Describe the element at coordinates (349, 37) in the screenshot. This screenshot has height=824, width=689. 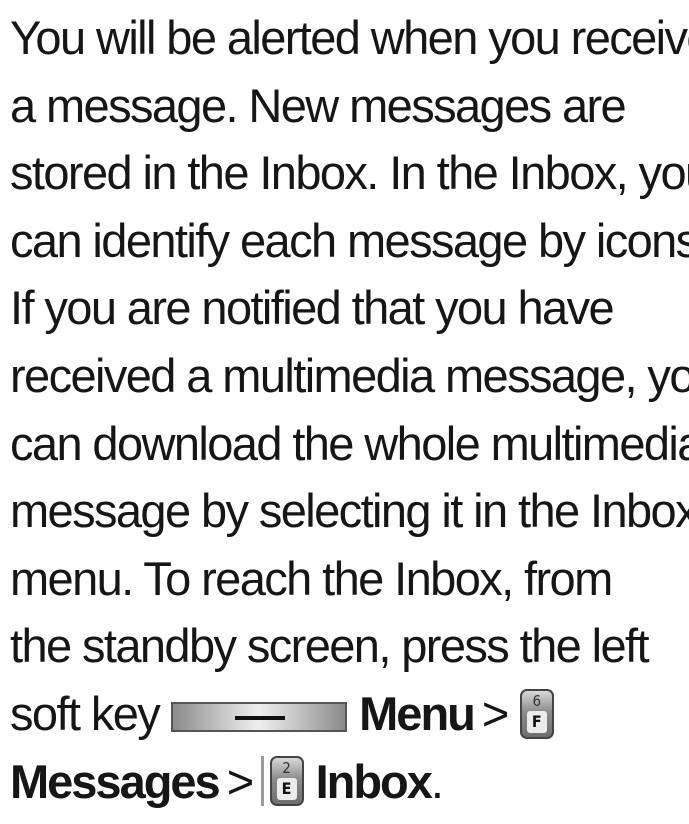
I see `text-line-1: You will be alerted when you receive` at that location.